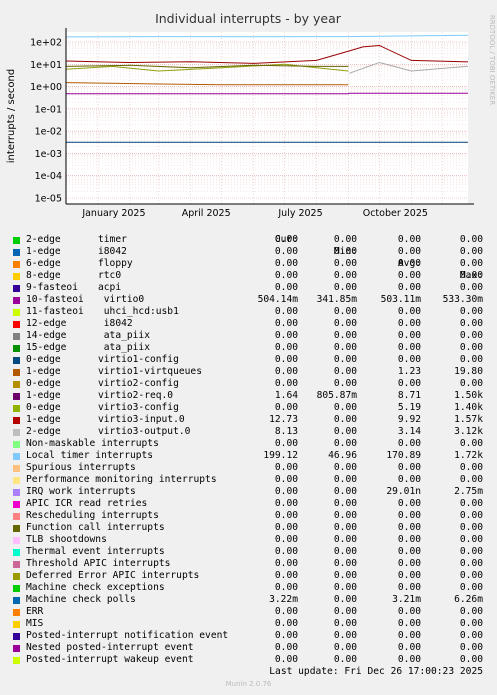 This screenshot has width=497, height=695. What do you see at coordinates (95, 527) in the screenshot?
I see `legend-name: Function call interrupts` at bounding box center [95, 527].